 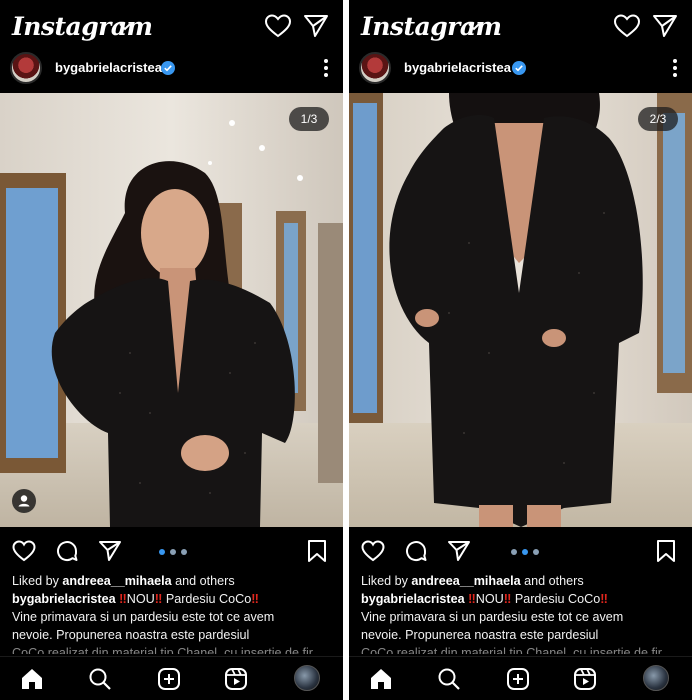 I want to click on tagged-people-button, so click(x=24, y=501).